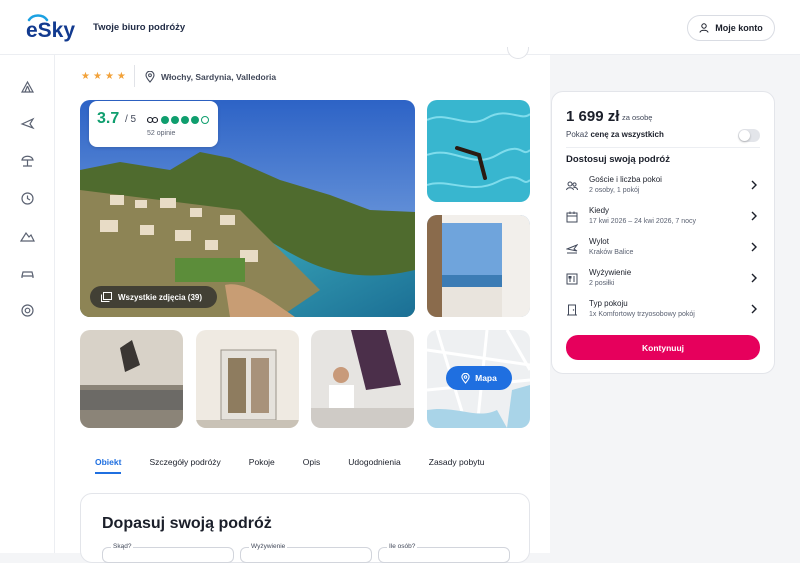 This screenshot has height=563, width=800. I want to click on rating-card: 3.7 / 5 52 opinie, so click(153, 124).